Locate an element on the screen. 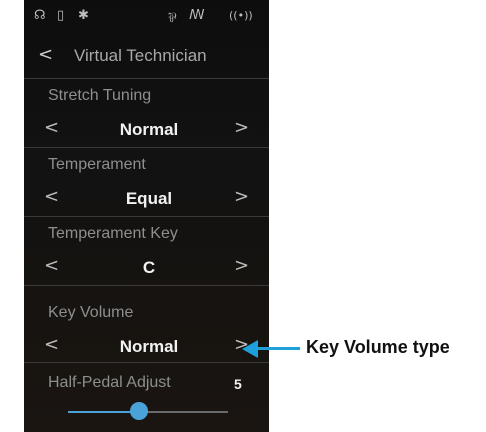  setting-label: Stretch Tuning is located at coordinates (100, 95).